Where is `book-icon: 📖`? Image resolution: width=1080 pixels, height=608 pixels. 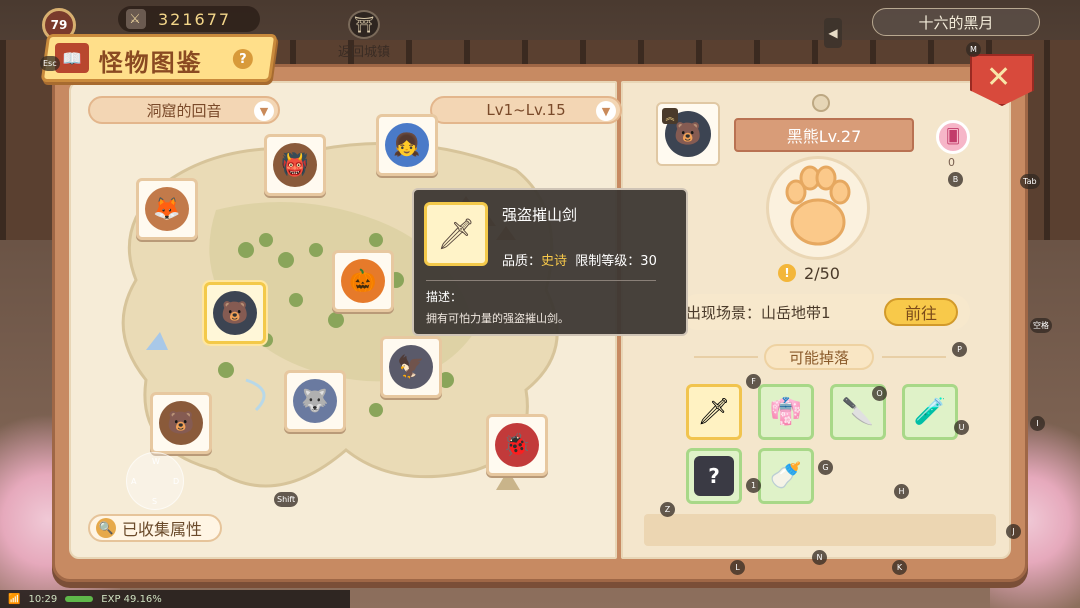 book-icon: 📖 is located at coordinates (72, 58).